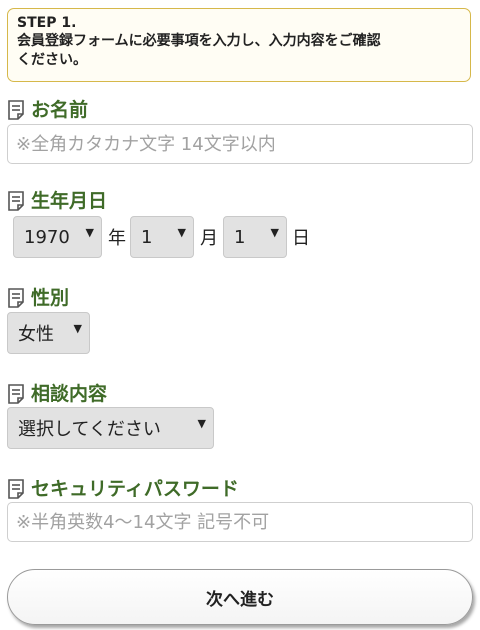 The width and height of the screenshot is (480, 630). What do you see at coordinates (47, 237) in the screenshot?
I see `birth-year-value: 1970` at bounding box center [47, 237].